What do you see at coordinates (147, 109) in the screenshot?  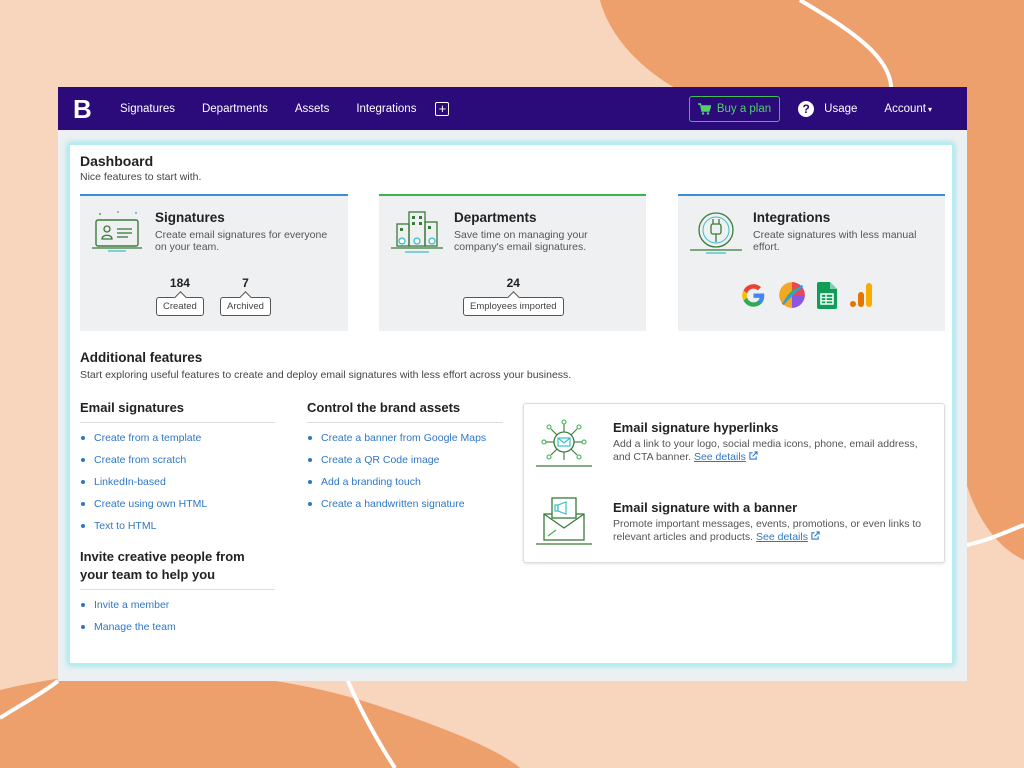 I see `nav-signatures: Signatures` at bounding box center [147, 109].